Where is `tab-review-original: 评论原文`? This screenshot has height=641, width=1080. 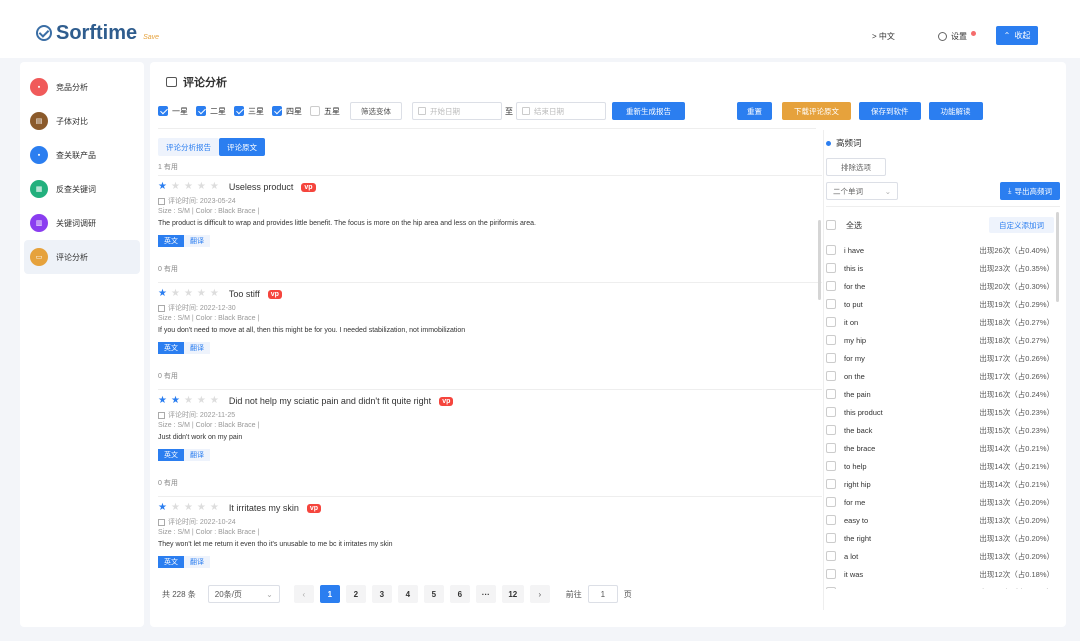
tab-review-original: 评论原文 is located at coordinates (242, 147).